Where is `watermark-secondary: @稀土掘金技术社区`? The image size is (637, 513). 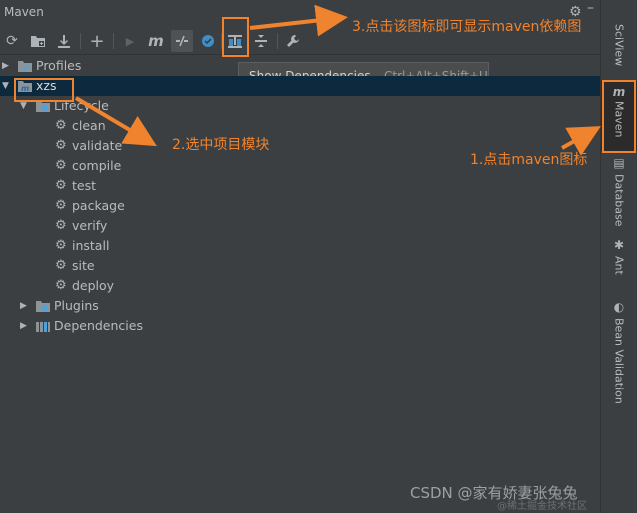 watermark-secondary: @稀土掘金技术社区 is located at coordinates (542, 506).